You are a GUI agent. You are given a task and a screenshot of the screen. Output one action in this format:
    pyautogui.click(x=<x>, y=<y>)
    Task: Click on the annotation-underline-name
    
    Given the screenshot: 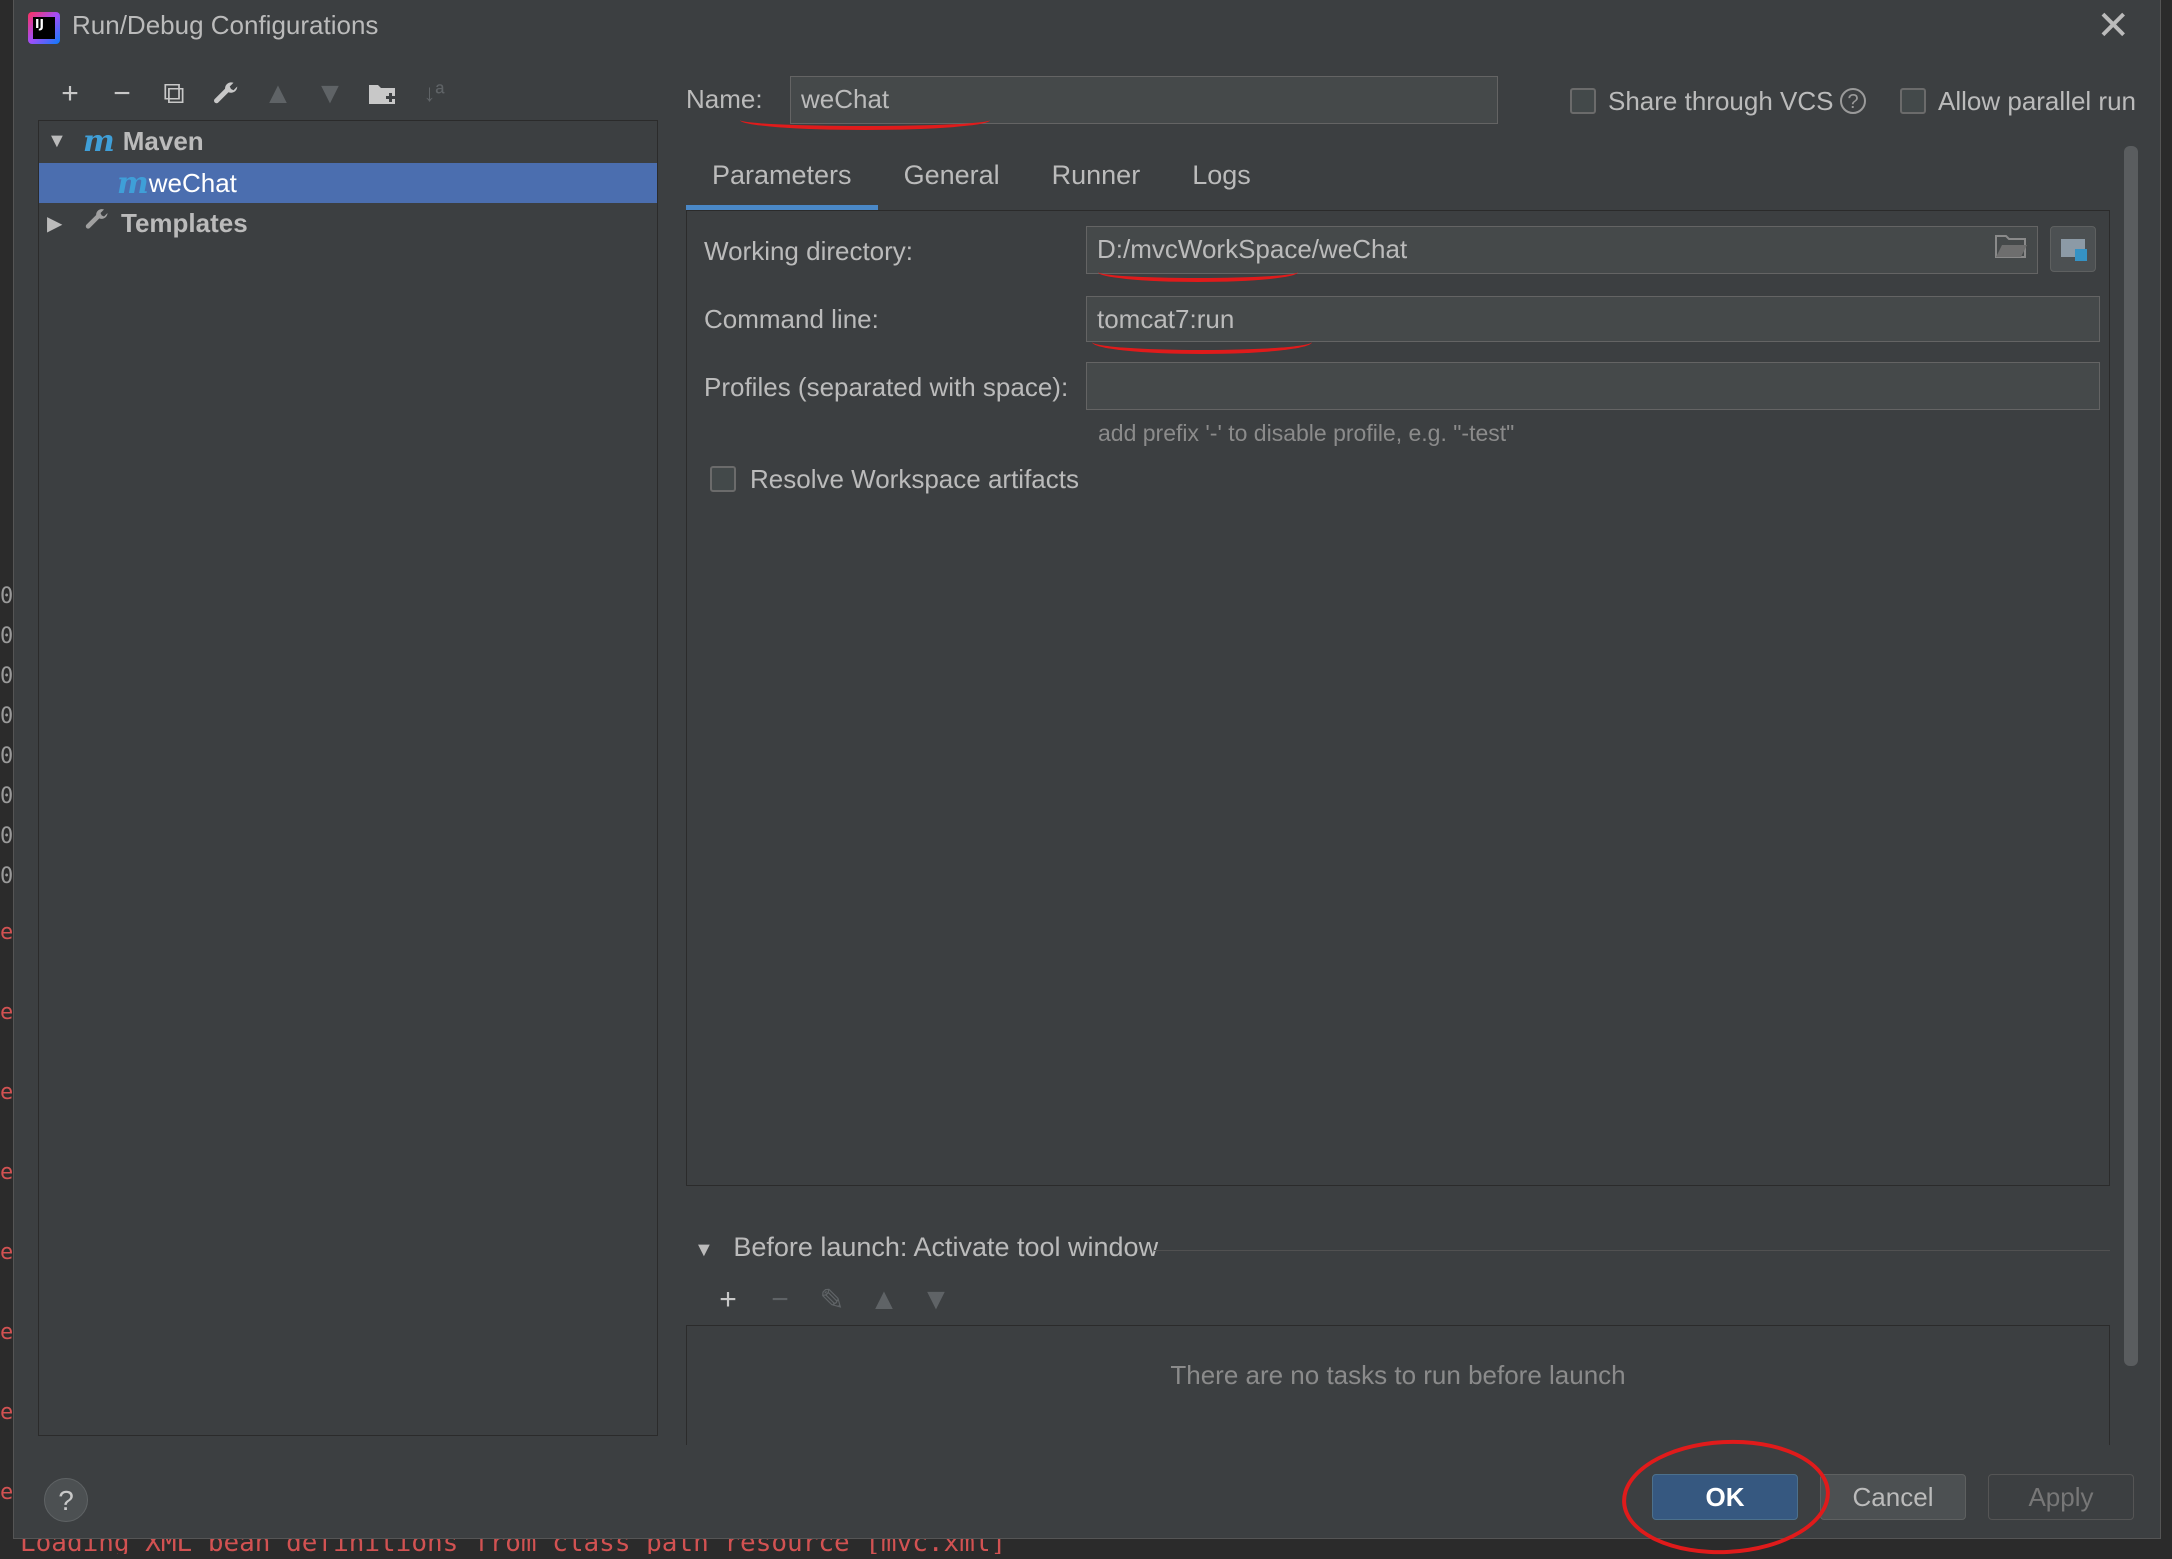 What is the action you would take?
    pyautogui.click(x=865, y=120)
    